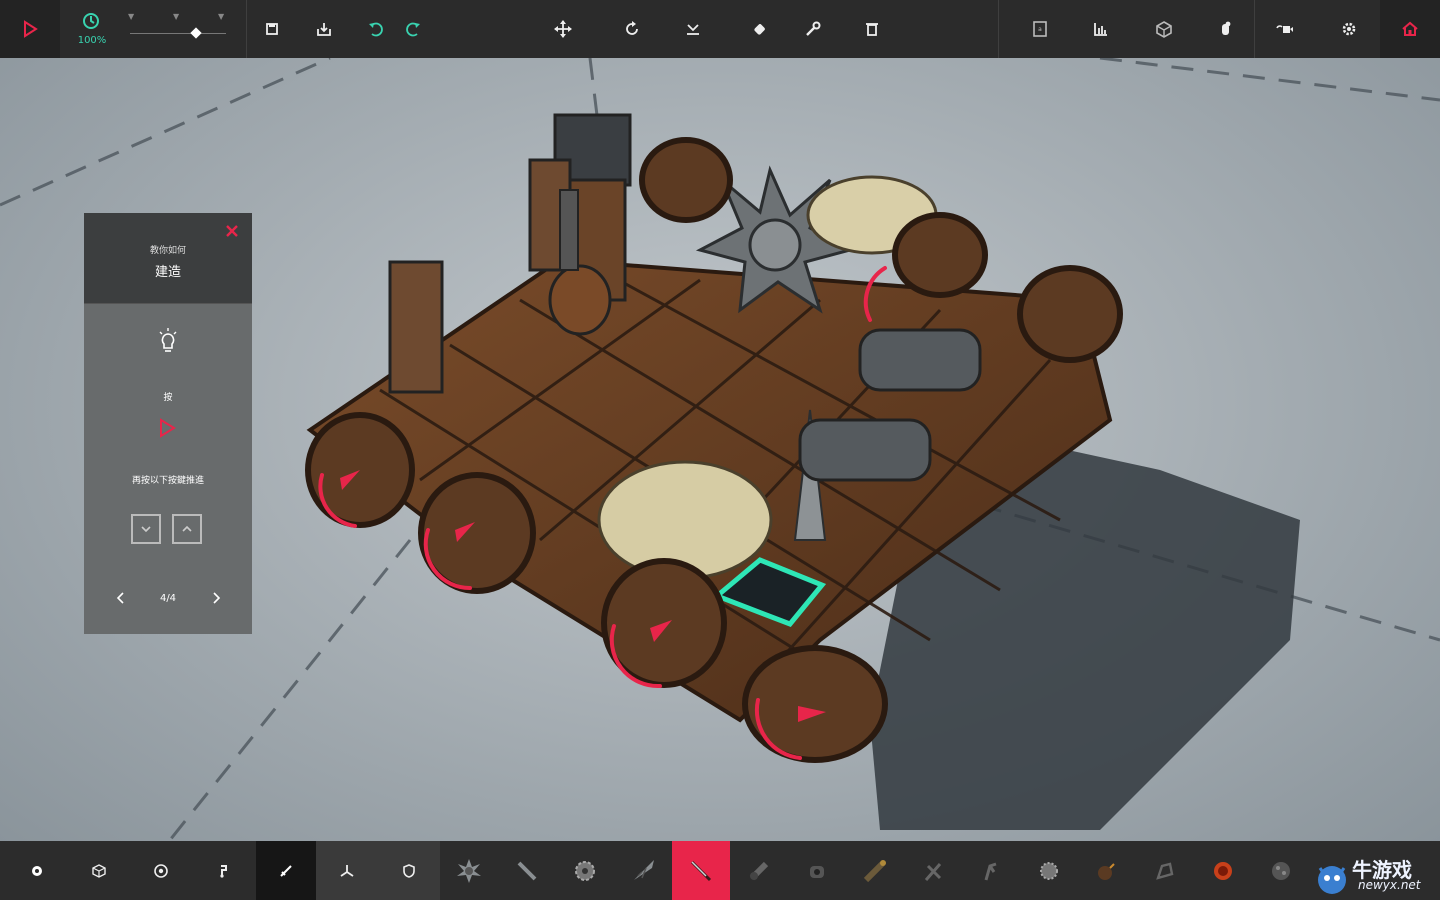 The width and height of the screenshot is (1440, 900). Describe the element at coordinates (168, 340) in the screenshot. I see `lightbulb-icon` at that location.